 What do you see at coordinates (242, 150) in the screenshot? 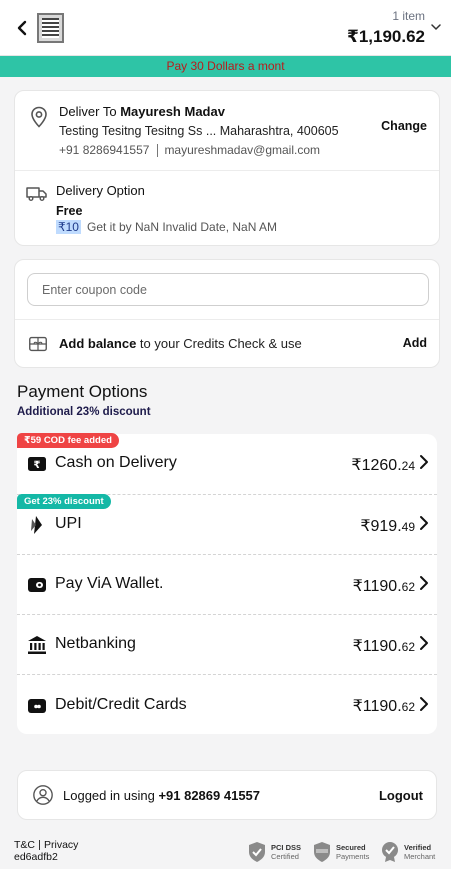
I see `contact-email: mayureshmadav@gmail.com` at bounding box center [242, 150].